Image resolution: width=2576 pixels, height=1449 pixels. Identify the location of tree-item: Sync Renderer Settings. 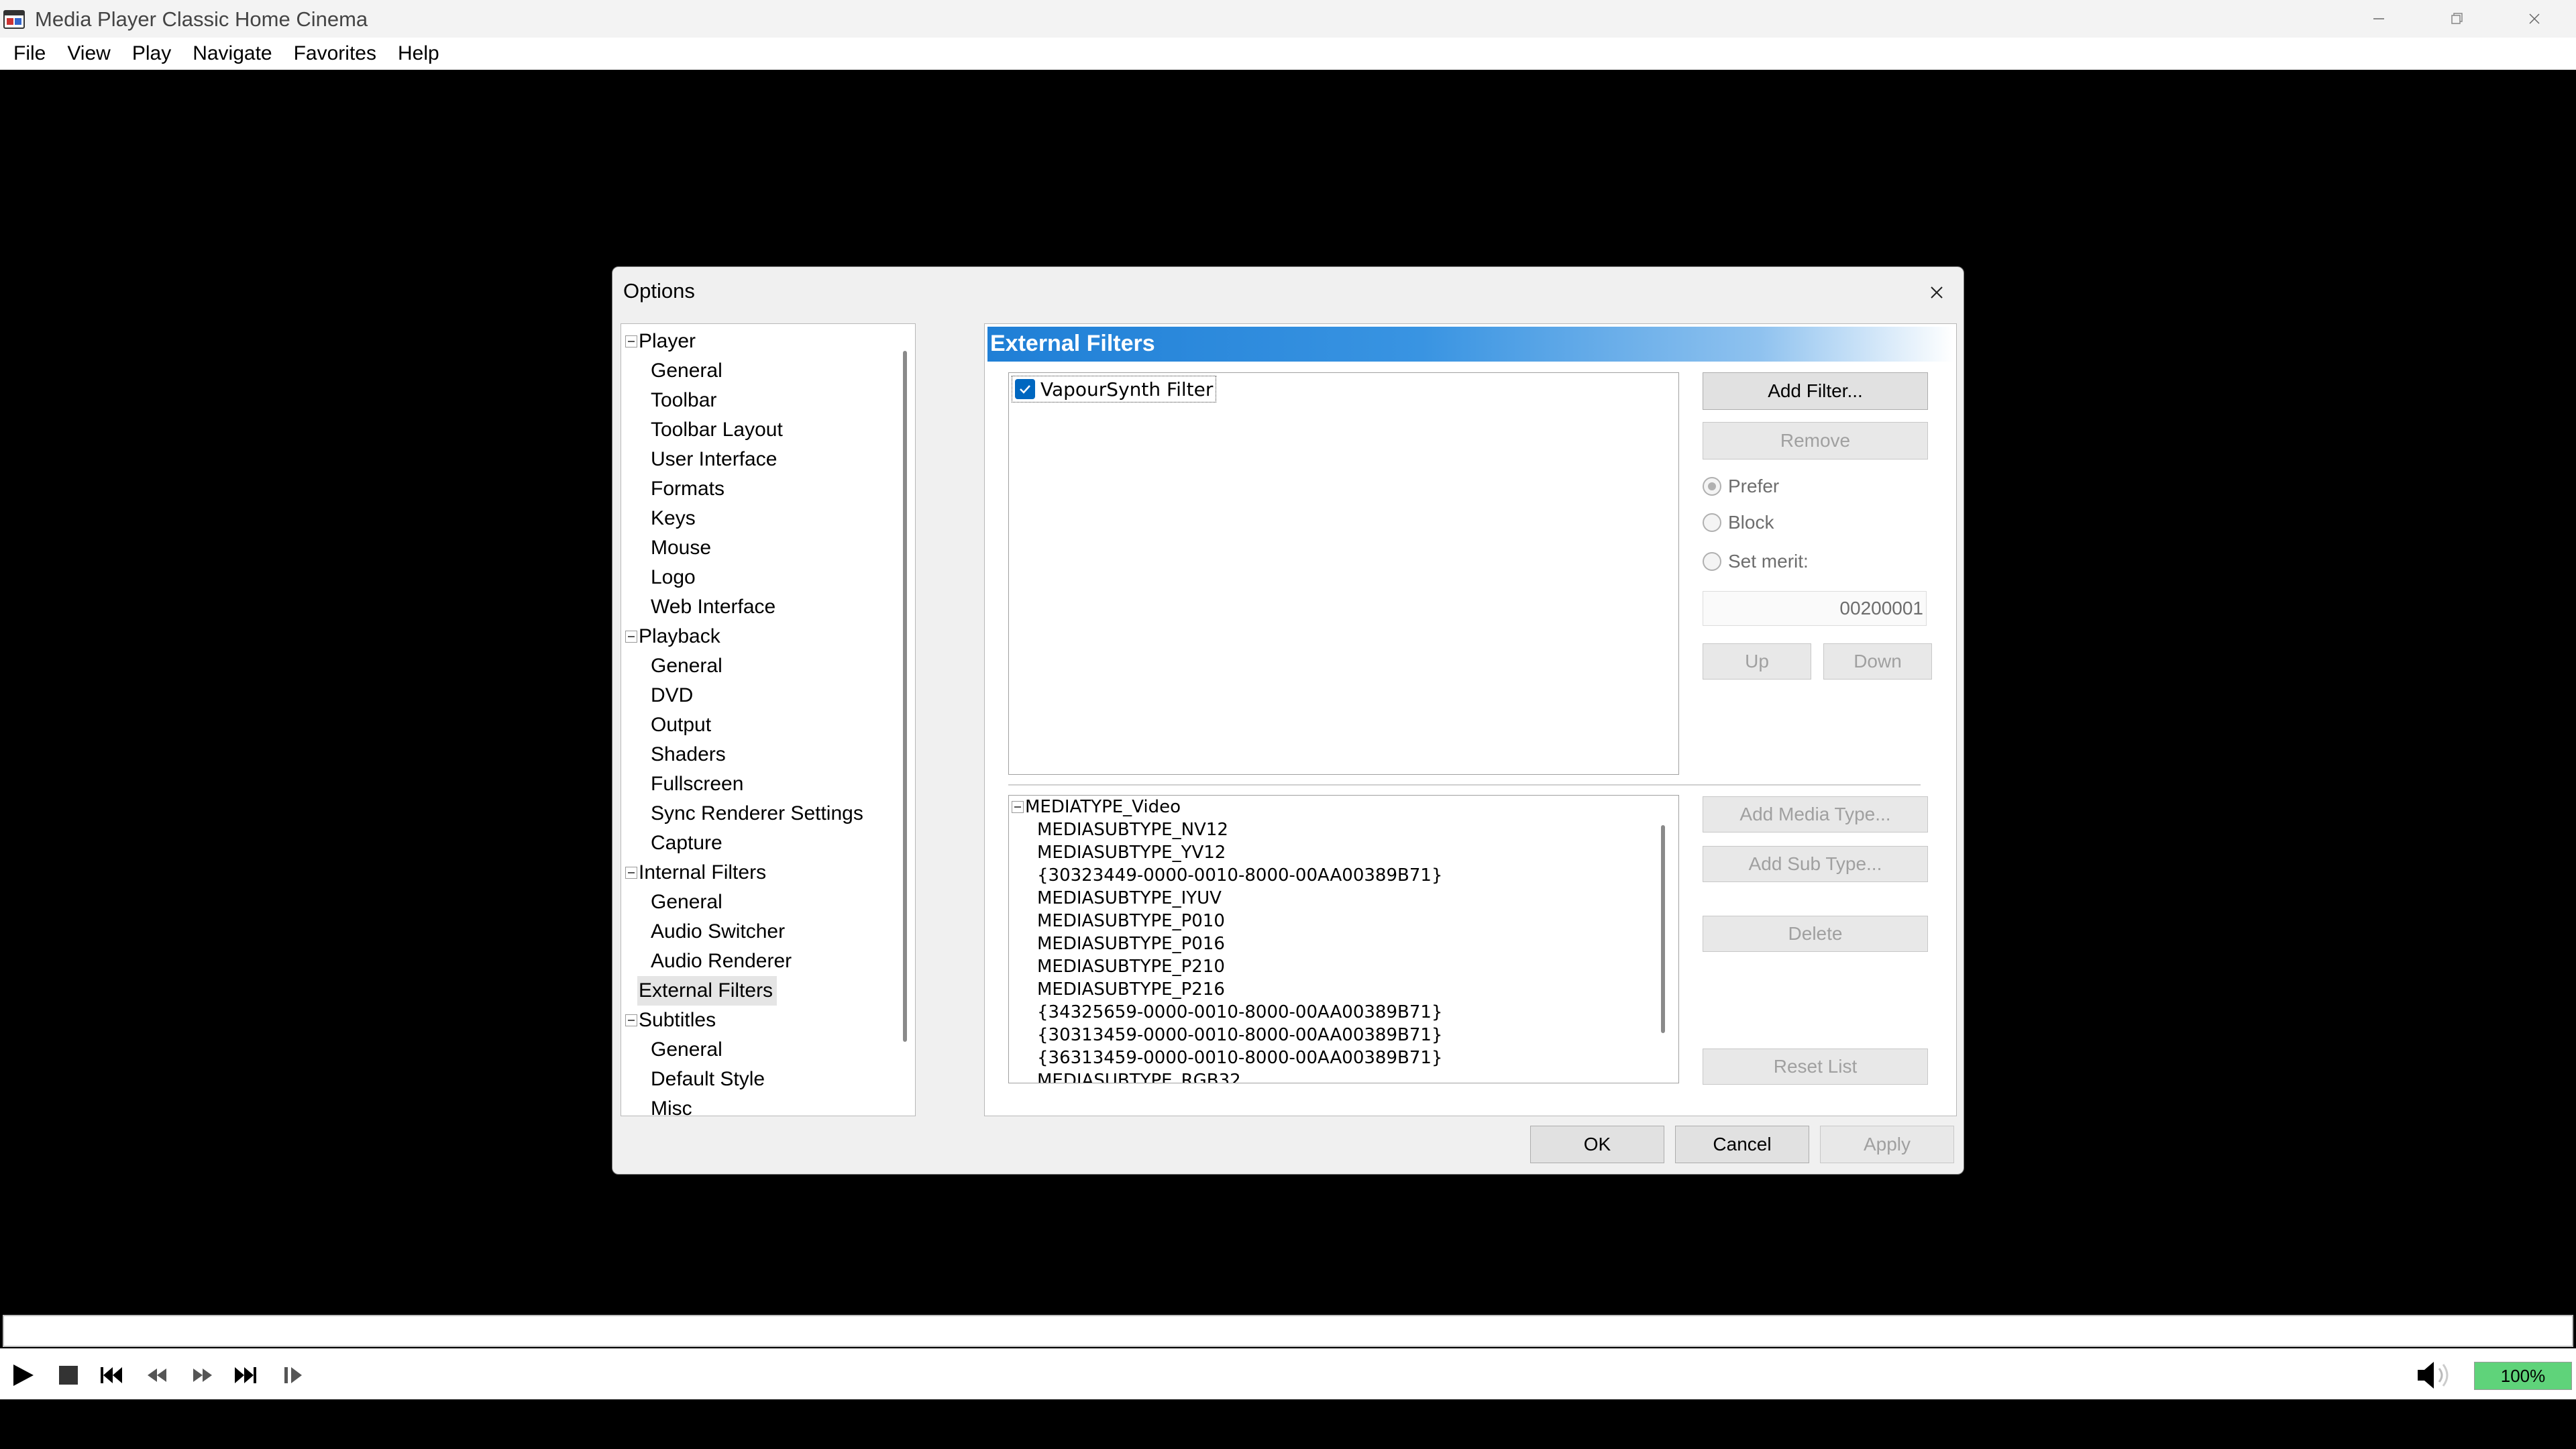
(758, 813).